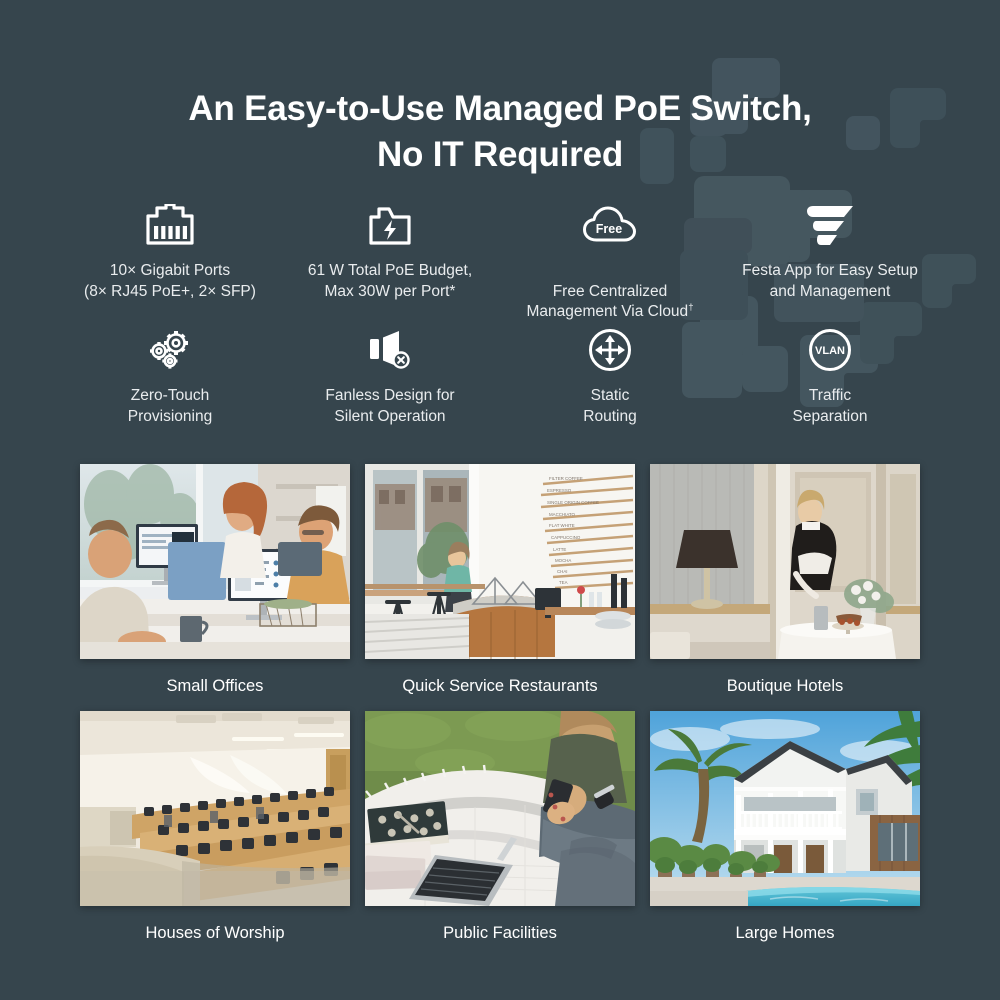 This screenshot has width=1000, height=1000. What do you see at coordinates (390, 350) in the screenshot?
I see `speaker-mute-icon` at bounding box center [390, 350].